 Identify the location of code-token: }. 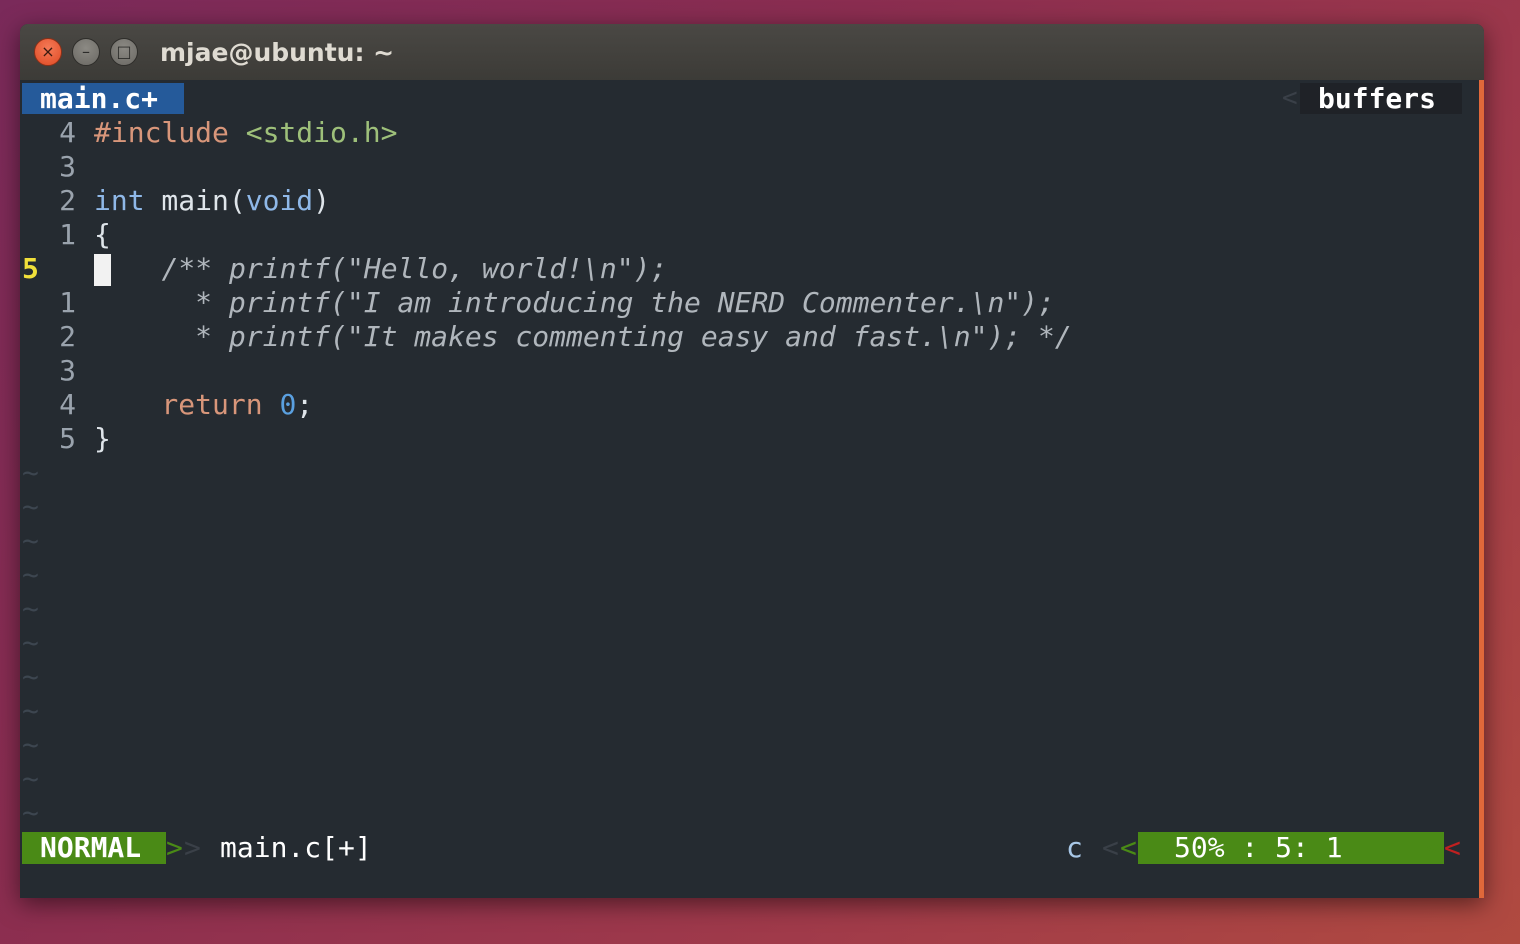
(102, 438).